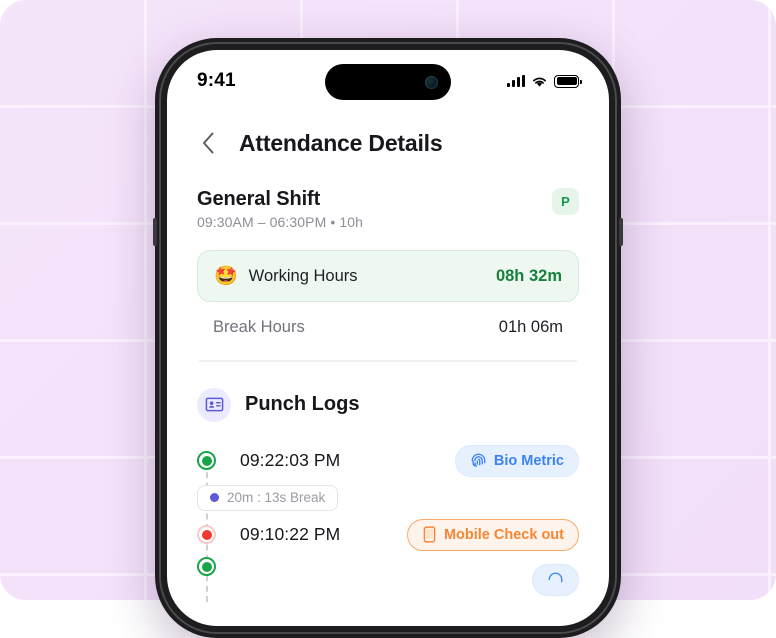  I want to click on page-title: Attendance Details, so click(340, 143).